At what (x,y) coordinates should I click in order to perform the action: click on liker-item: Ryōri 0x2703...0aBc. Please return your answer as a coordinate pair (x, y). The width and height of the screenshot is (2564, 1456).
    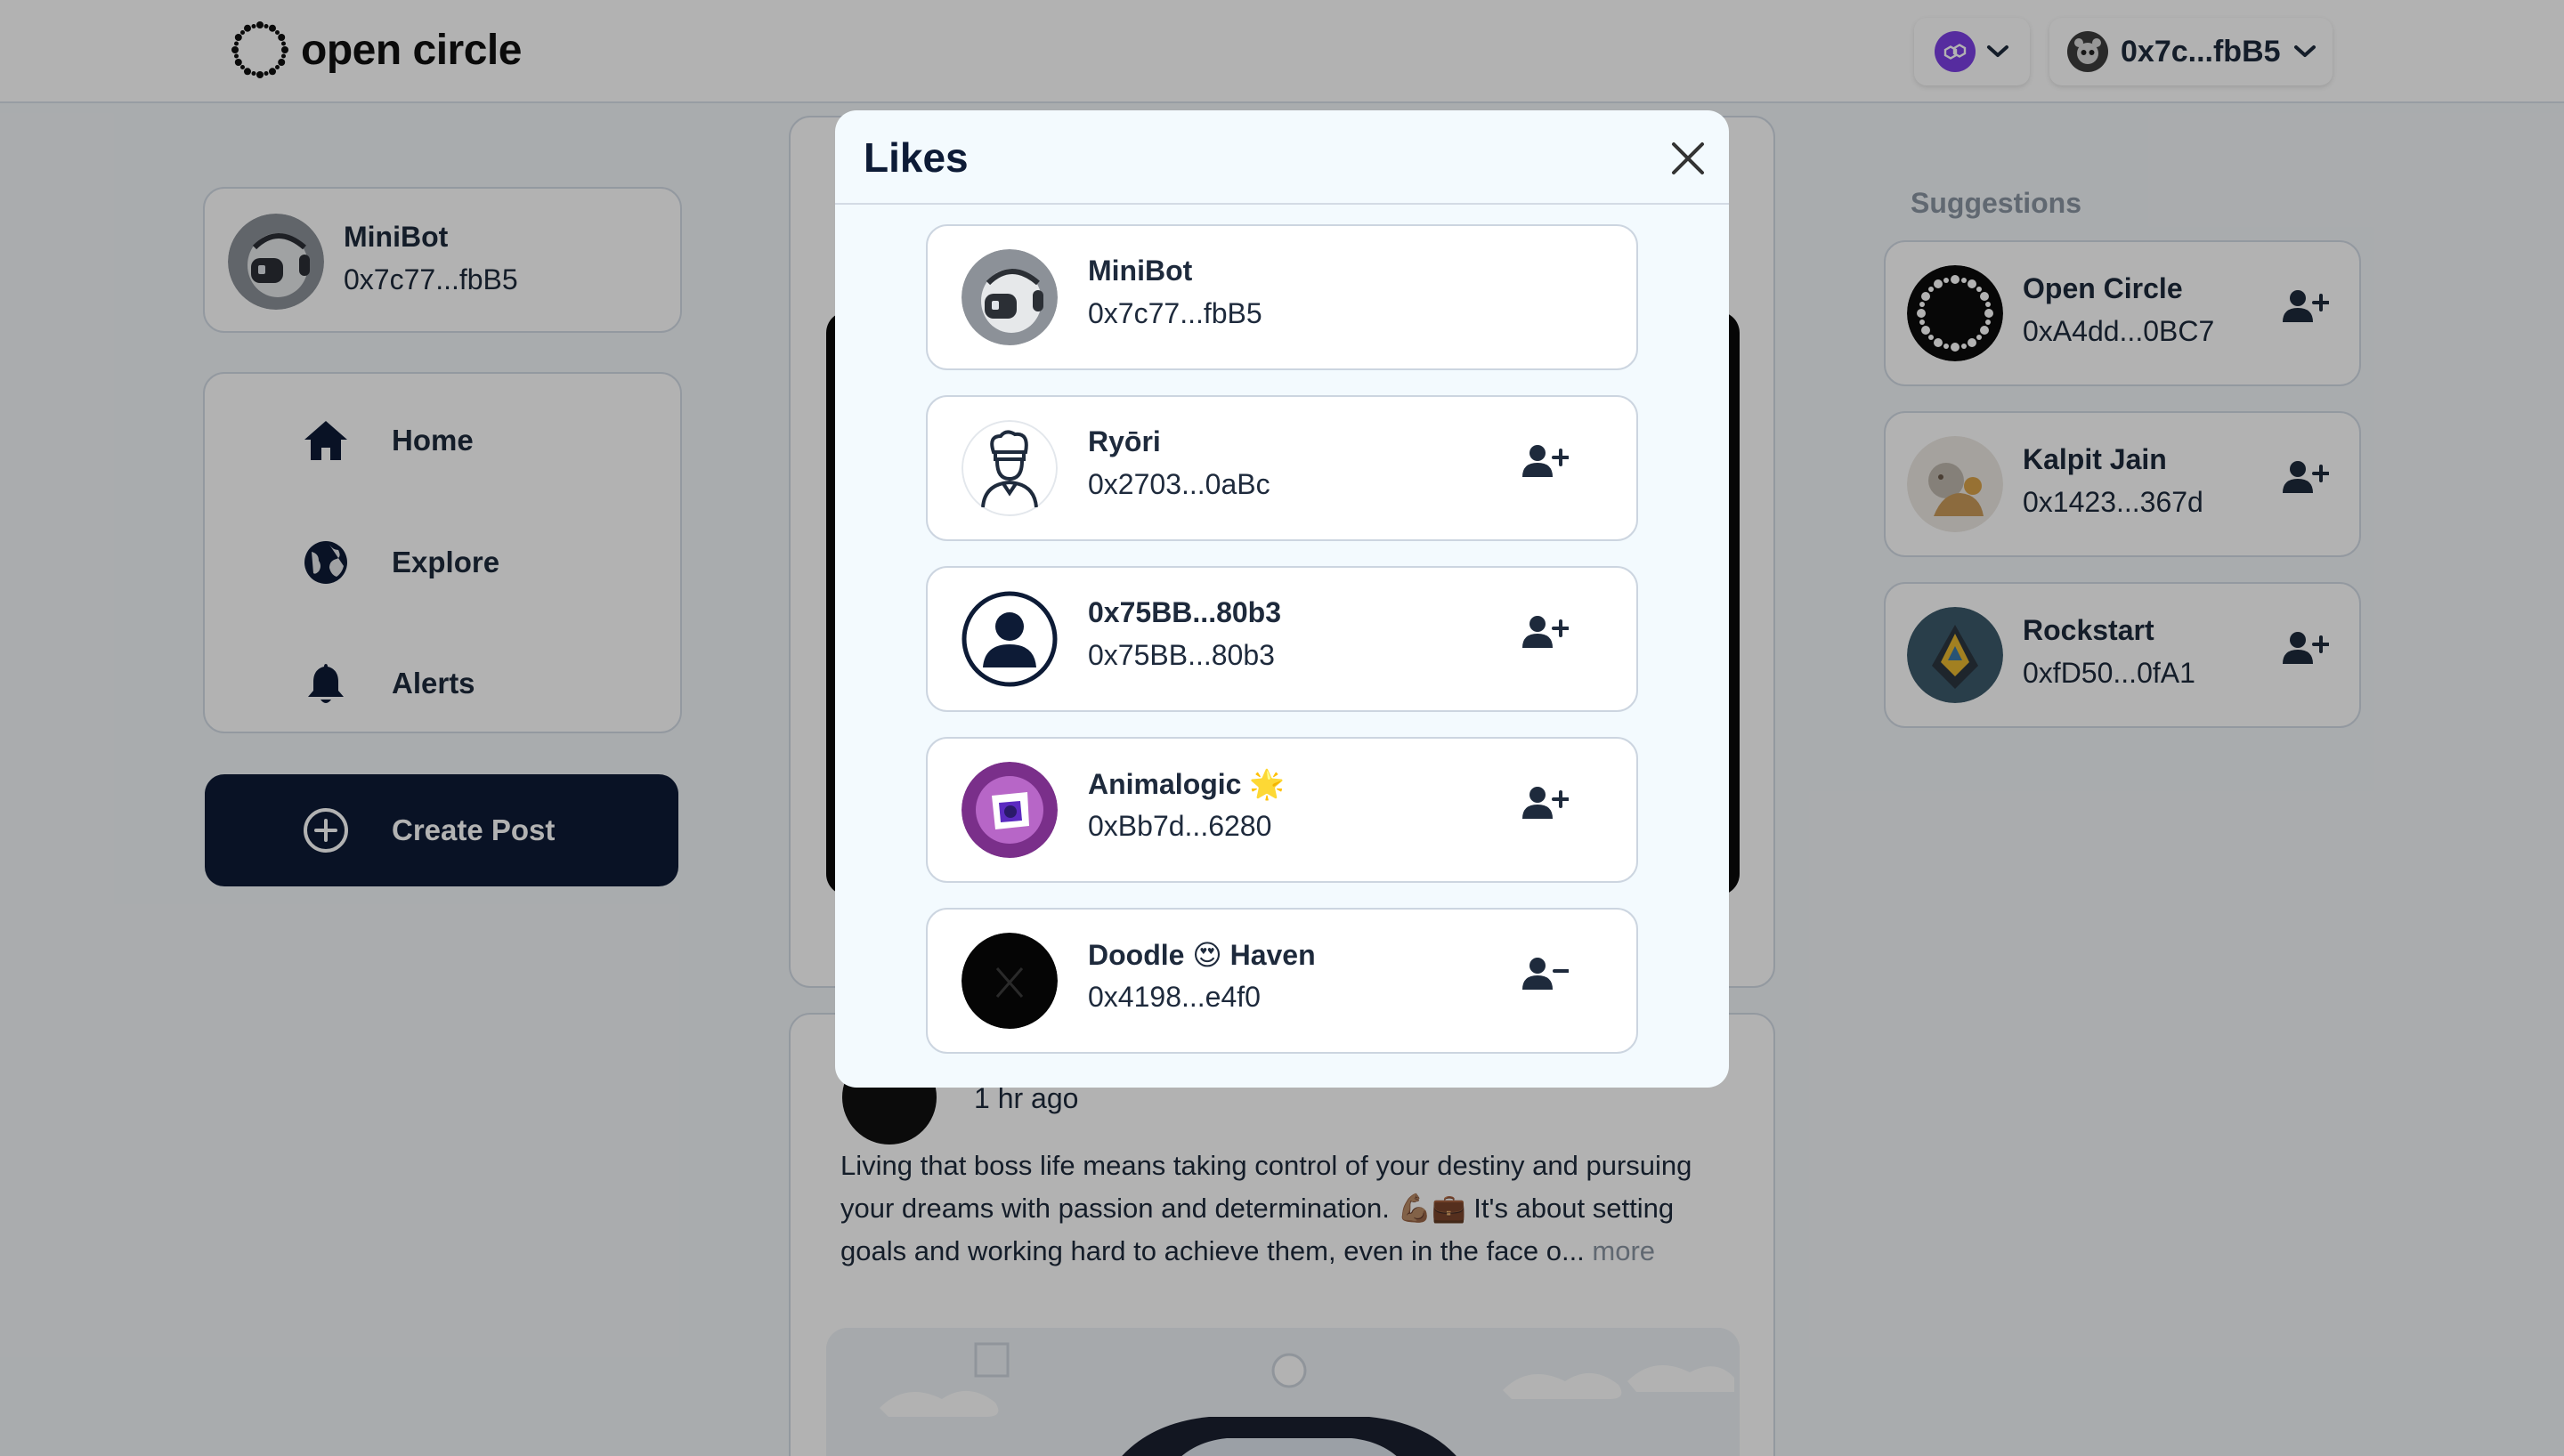
    Looking at the image, I should click on (1282, 468).